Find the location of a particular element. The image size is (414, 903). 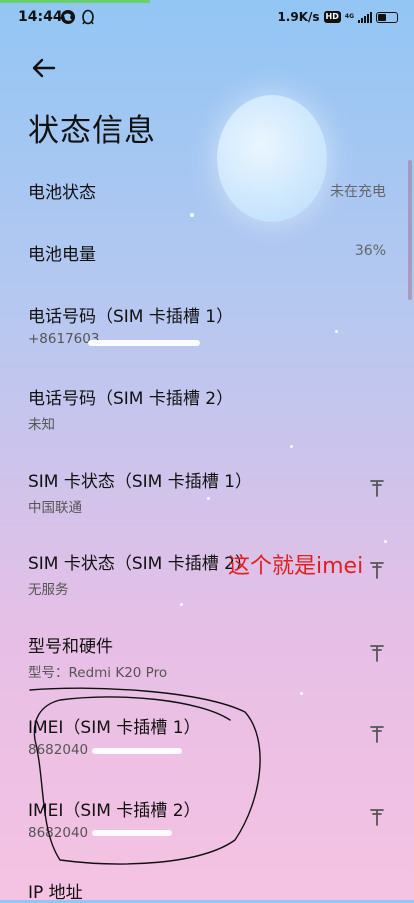

row-label: SIM 卡状态（SIM 卡插槽 1） is located at coordinates (140, 482).